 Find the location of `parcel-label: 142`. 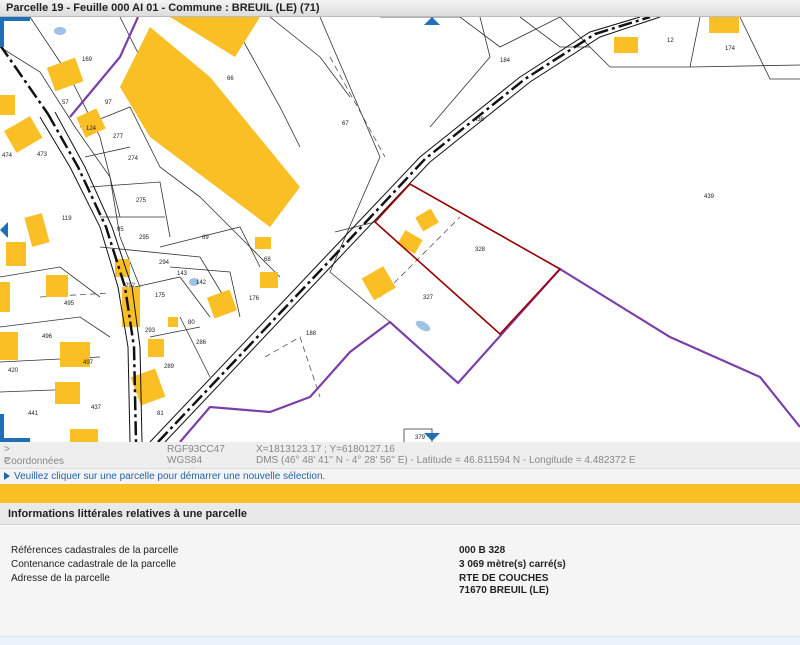

parcel-label: 142 is located at coordinates (201, 283).